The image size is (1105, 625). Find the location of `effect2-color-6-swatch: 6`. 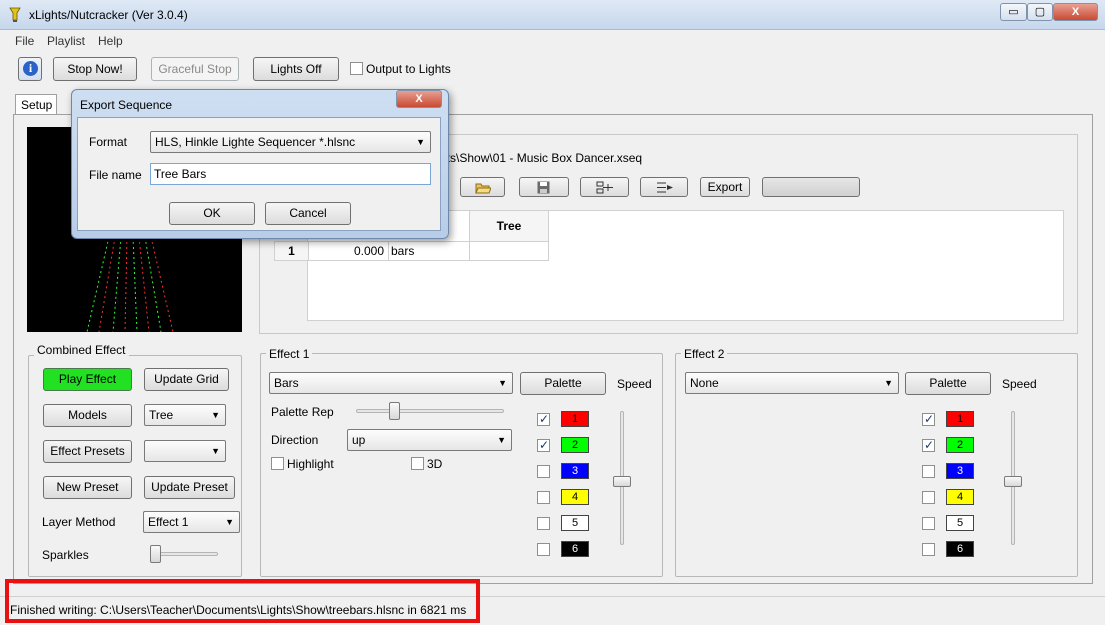

effect2-color-6-swatch: 6 is located at coordinates (960, 549).